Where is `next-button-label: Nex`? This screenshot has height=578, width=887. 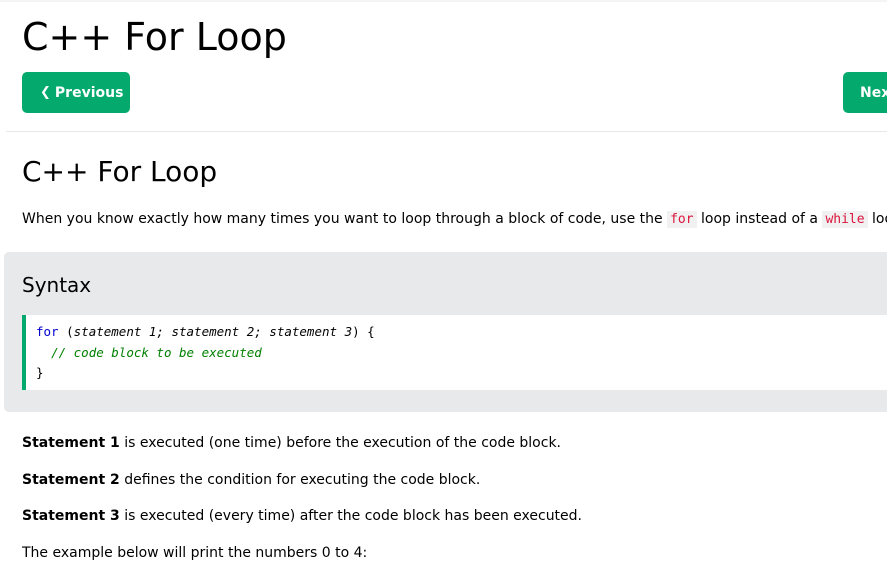 next-button-label: Nex is located at coordinates (873, 92).